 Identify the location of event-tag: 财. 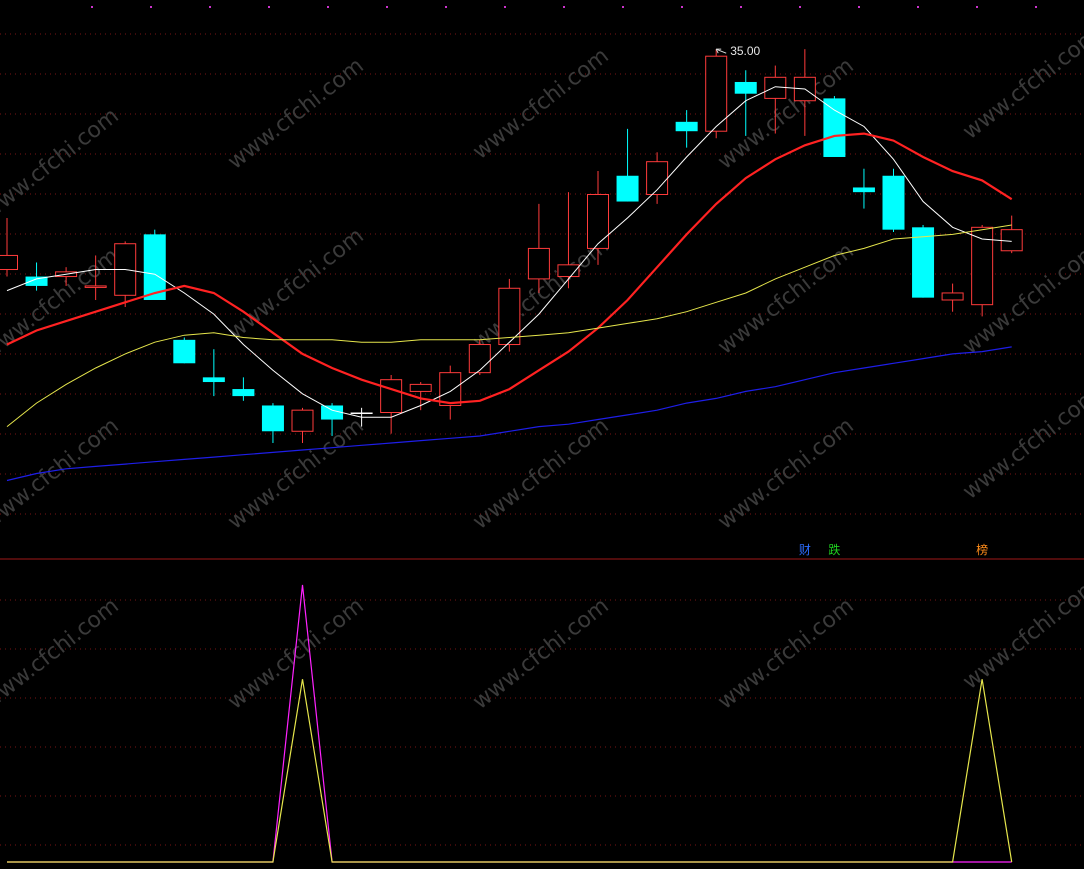
(805, 550).